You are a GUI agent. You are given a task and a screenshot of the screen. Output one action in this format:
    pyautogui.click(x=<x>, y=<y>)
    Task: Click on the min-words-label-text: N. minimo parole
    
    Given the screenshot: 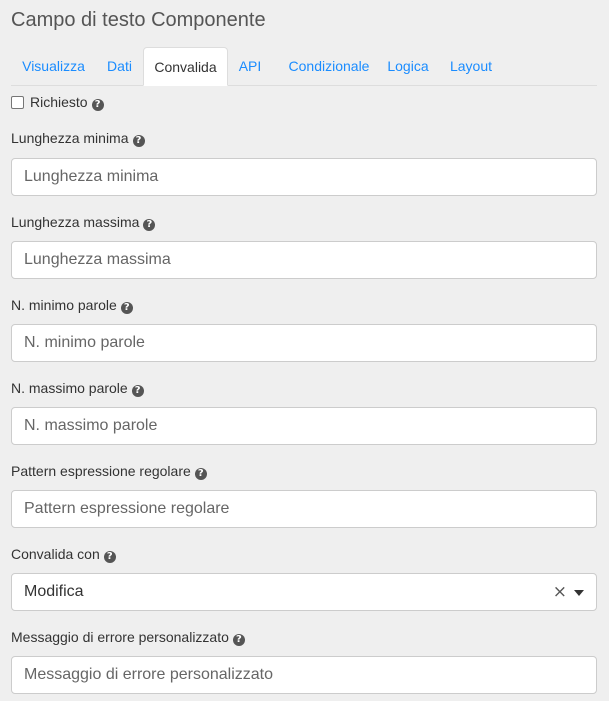 What is the action you would take?
    pyautogui.click(x=64, y=305)
    